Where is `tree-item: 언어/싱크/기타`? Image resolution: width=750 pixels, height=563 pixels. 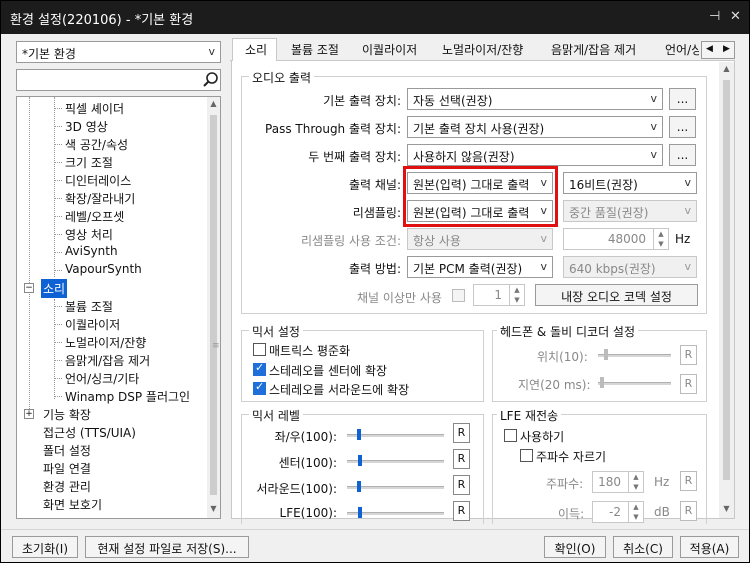 tree-item: 언어/싱크/기타 is located at coordinates (102, 378).